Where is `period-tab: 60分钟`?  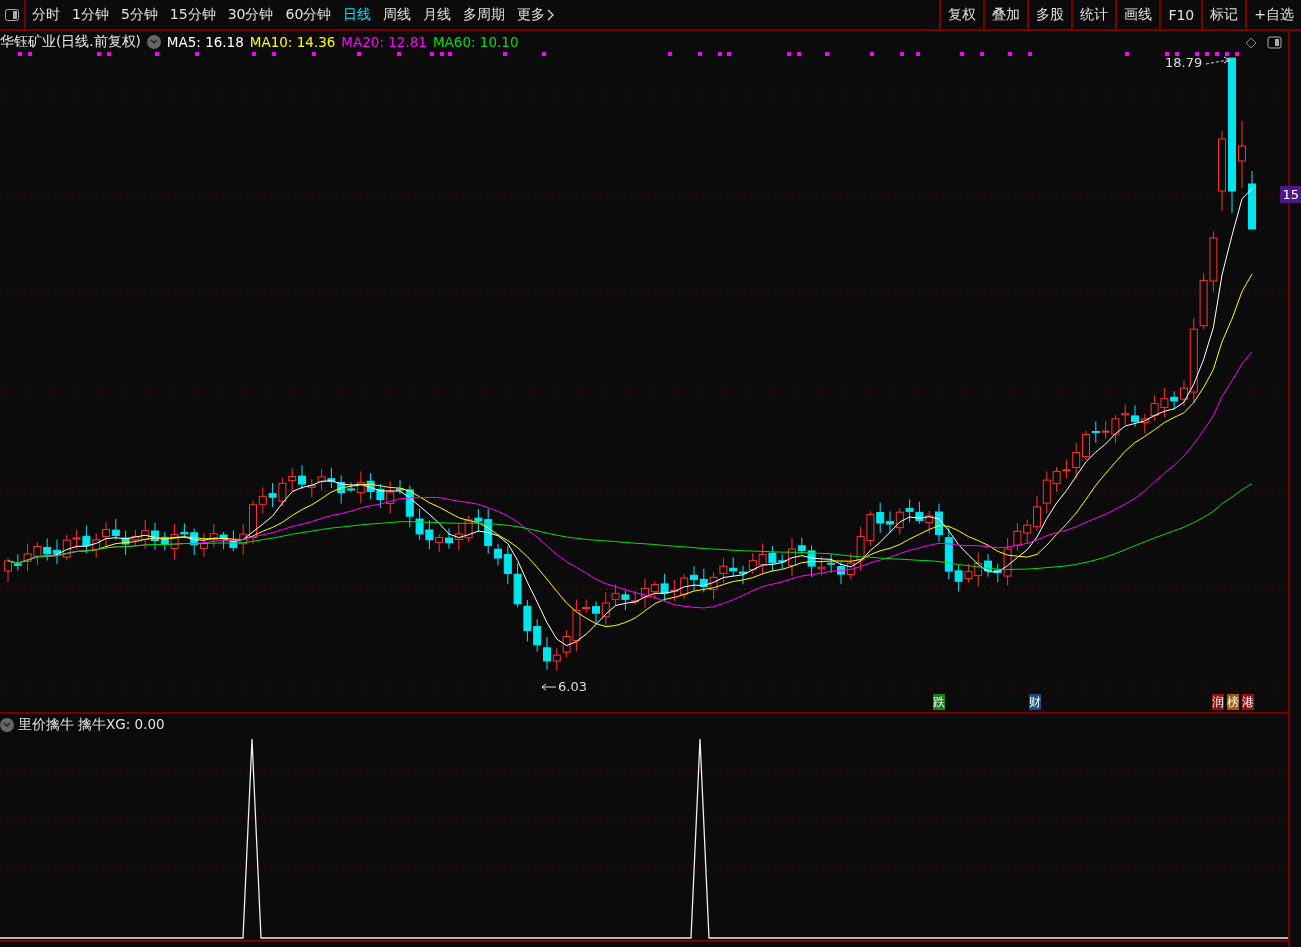 period-tab: 60分钟 is located at coordinates (308, 14).